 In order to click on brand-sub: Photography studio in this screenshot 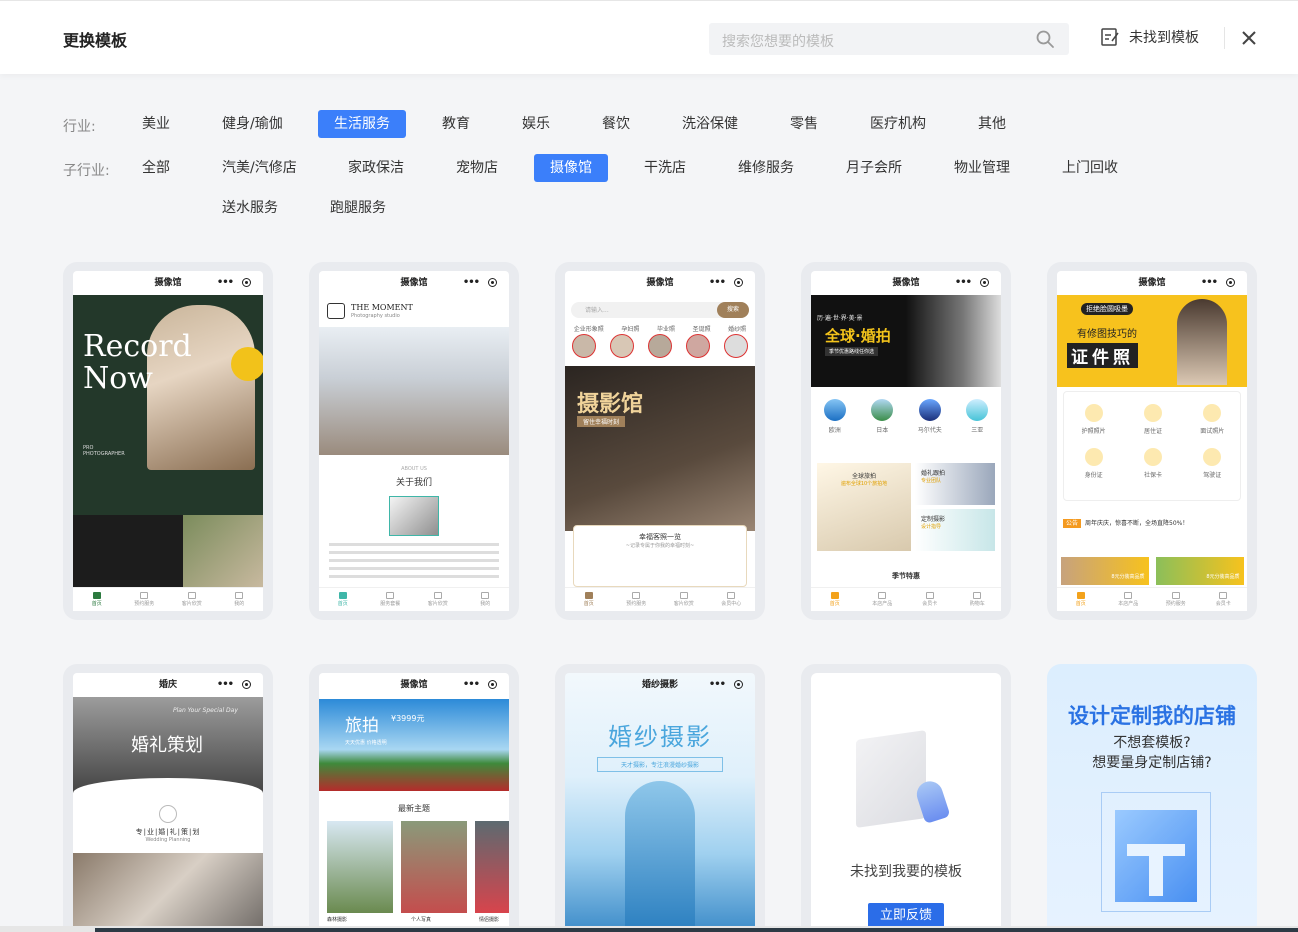, I will do `click(375, 316)`.